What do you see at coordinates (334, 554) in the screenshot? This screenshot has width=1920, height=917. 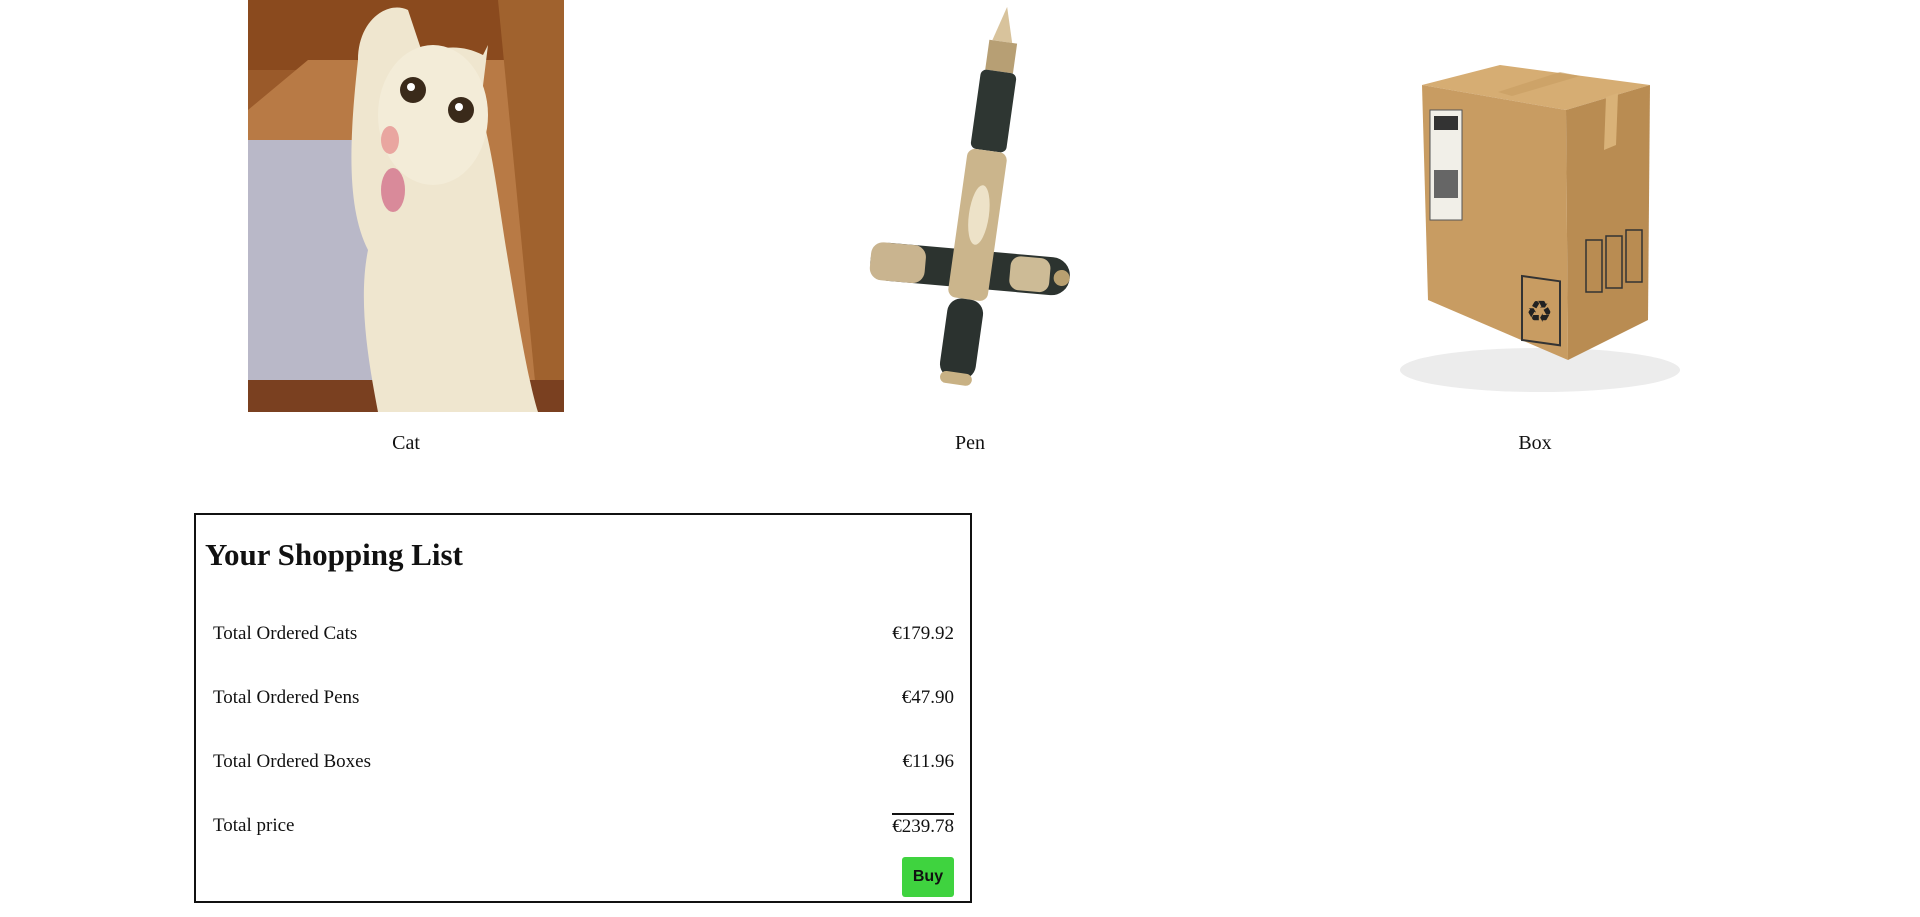 I see `shopping-list-title: Your Shopping List` at bounding box center [334, 554].